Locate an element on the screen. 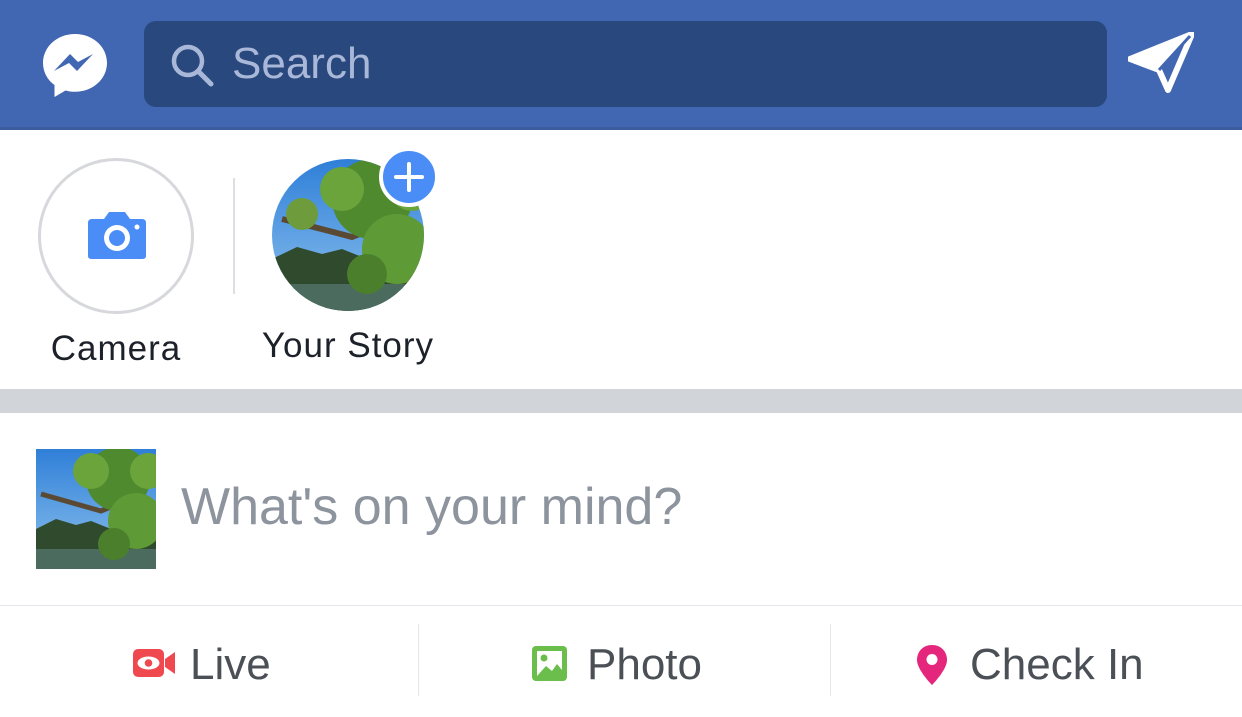 The height and width of the screenshot is (717, 1242). live-video-icon is located at coordinates (154, 663).